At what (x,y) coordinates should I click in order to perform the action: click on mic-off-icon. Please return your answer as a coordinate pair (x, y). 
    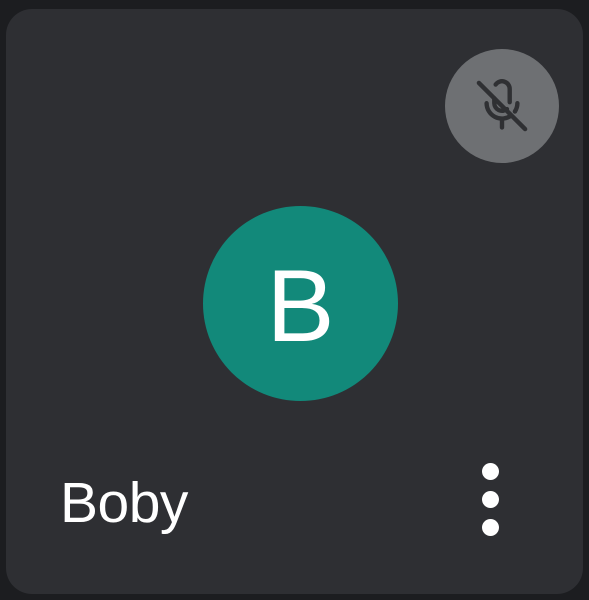
    Looking at the image, I should click on (502, 106).